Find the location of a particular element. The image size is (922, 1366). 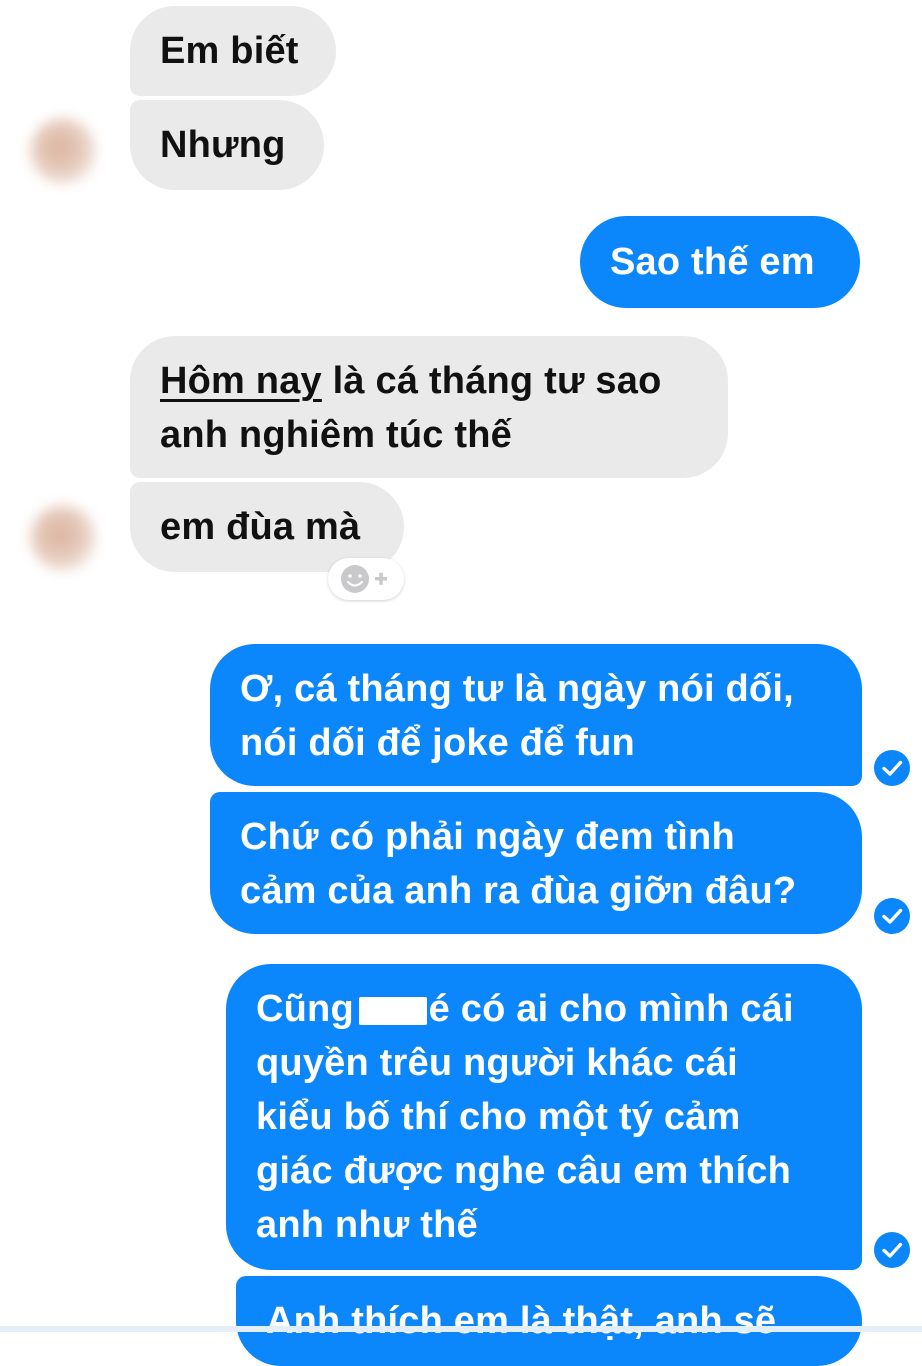

message-incoming: Em biết is located at coordinates (233, 51).